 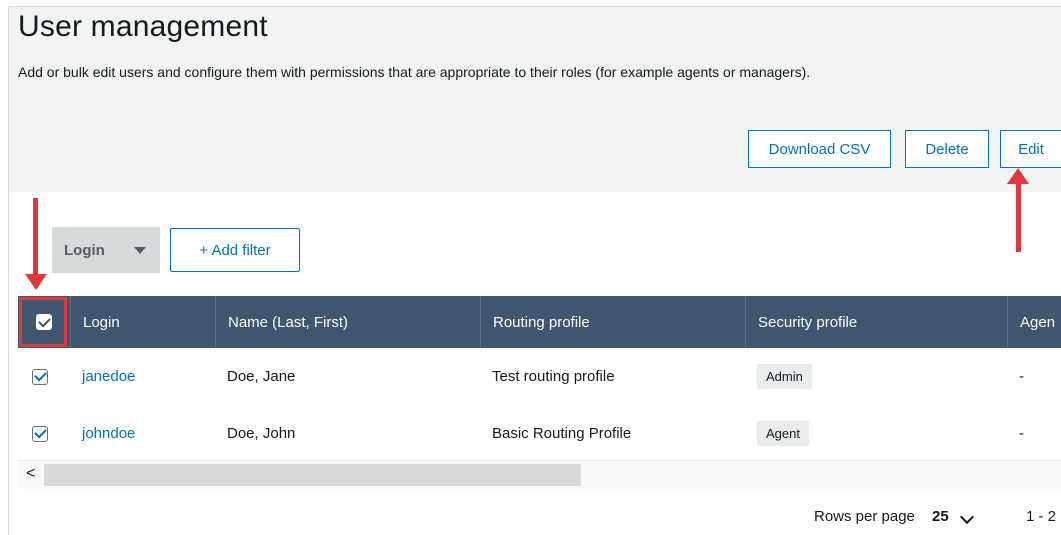 I want to click on routing-profile: Test routing profile, so click(x=553, y=376).